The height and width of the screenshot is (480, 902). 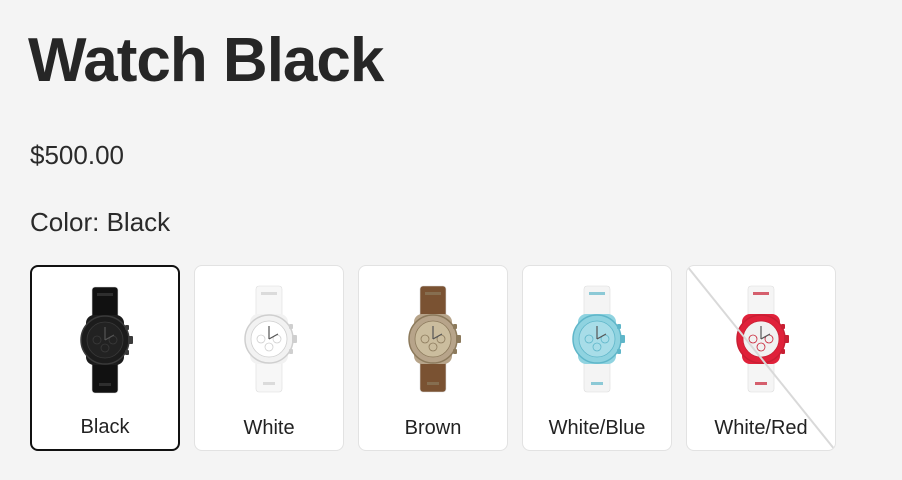 I want to click on swatch-label: White, so click(x=269, y=428).